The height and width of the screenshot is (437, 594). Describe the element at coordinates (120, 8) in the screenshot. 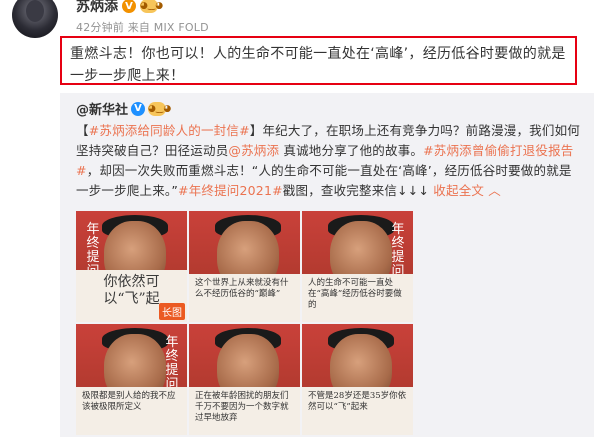

I see `post-author: 苏炳添 V ◕‿◕` at that location.